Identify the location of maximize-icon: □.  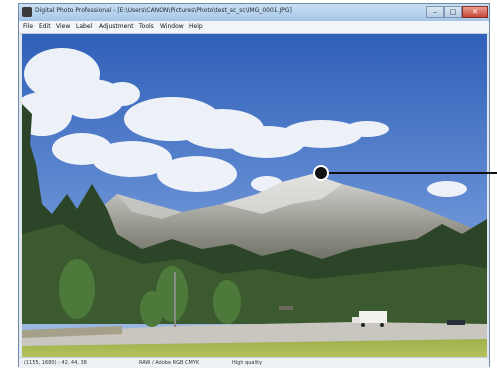
(453, 12).